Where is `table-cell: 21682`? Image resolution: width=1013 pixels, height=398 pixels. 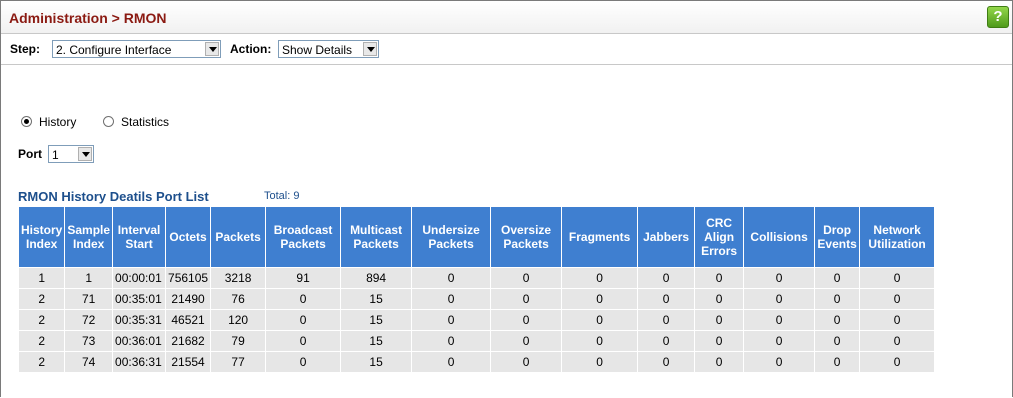
table-cell: 21682 is located at coordinates (188, 341).